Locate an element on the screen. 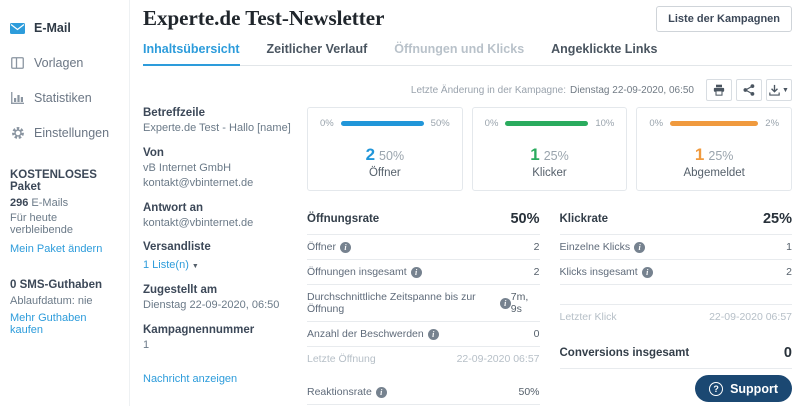  gear-icon is located at coordinates (17, 133).